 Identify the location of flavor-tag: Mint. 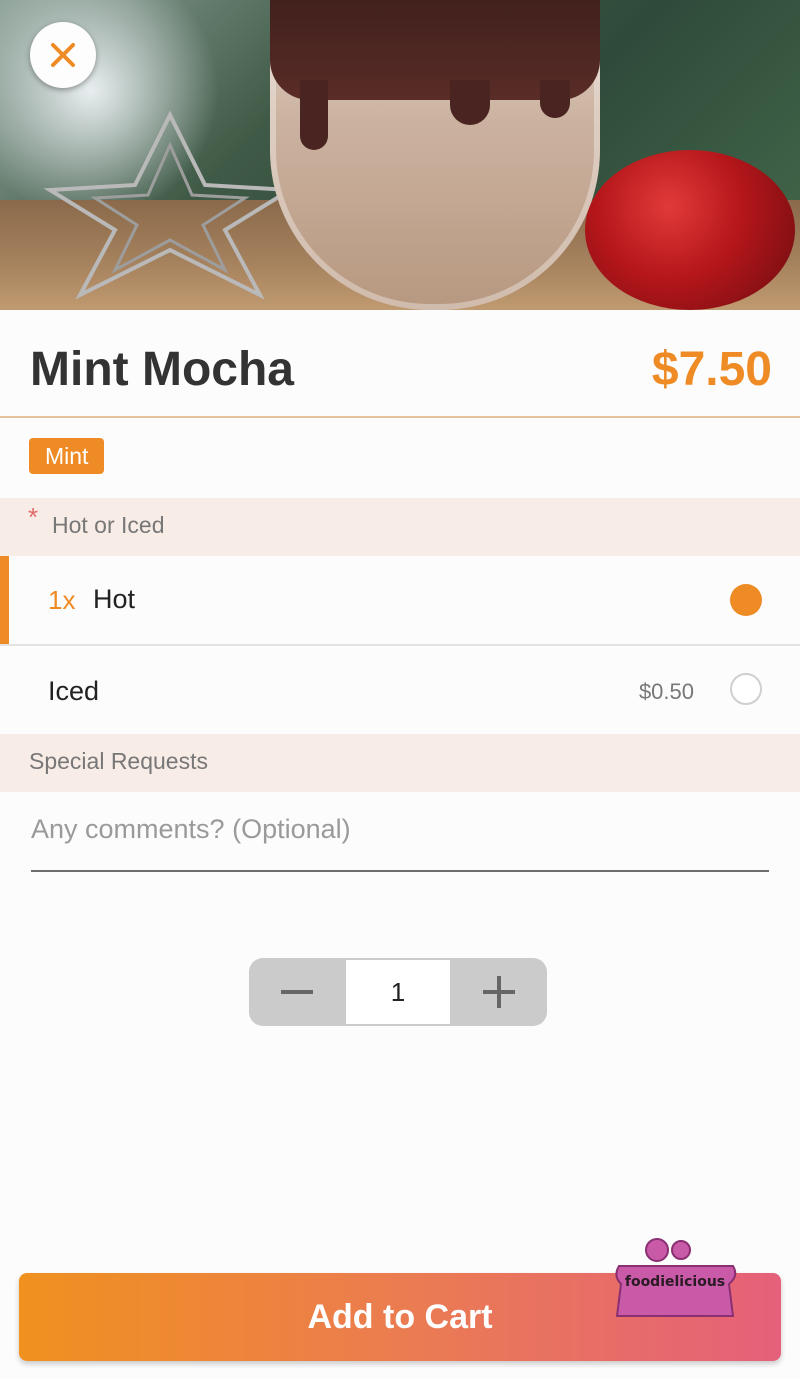
(67, 456).